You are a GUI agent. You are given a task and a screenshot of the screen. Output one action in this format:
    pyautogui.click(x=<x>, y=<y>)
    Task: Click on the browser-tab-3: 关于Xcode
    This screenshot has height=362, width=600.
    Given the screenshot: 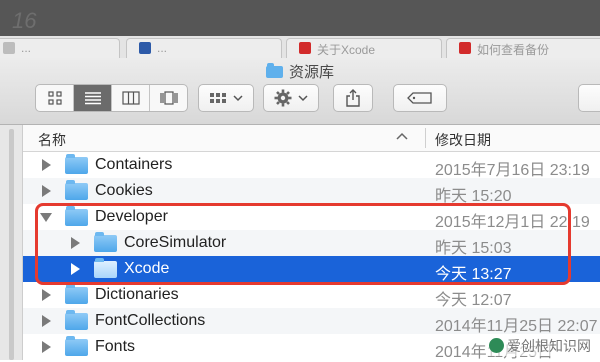 What is the action you would take?
    pyautogui.click(x=364, y=48)
    